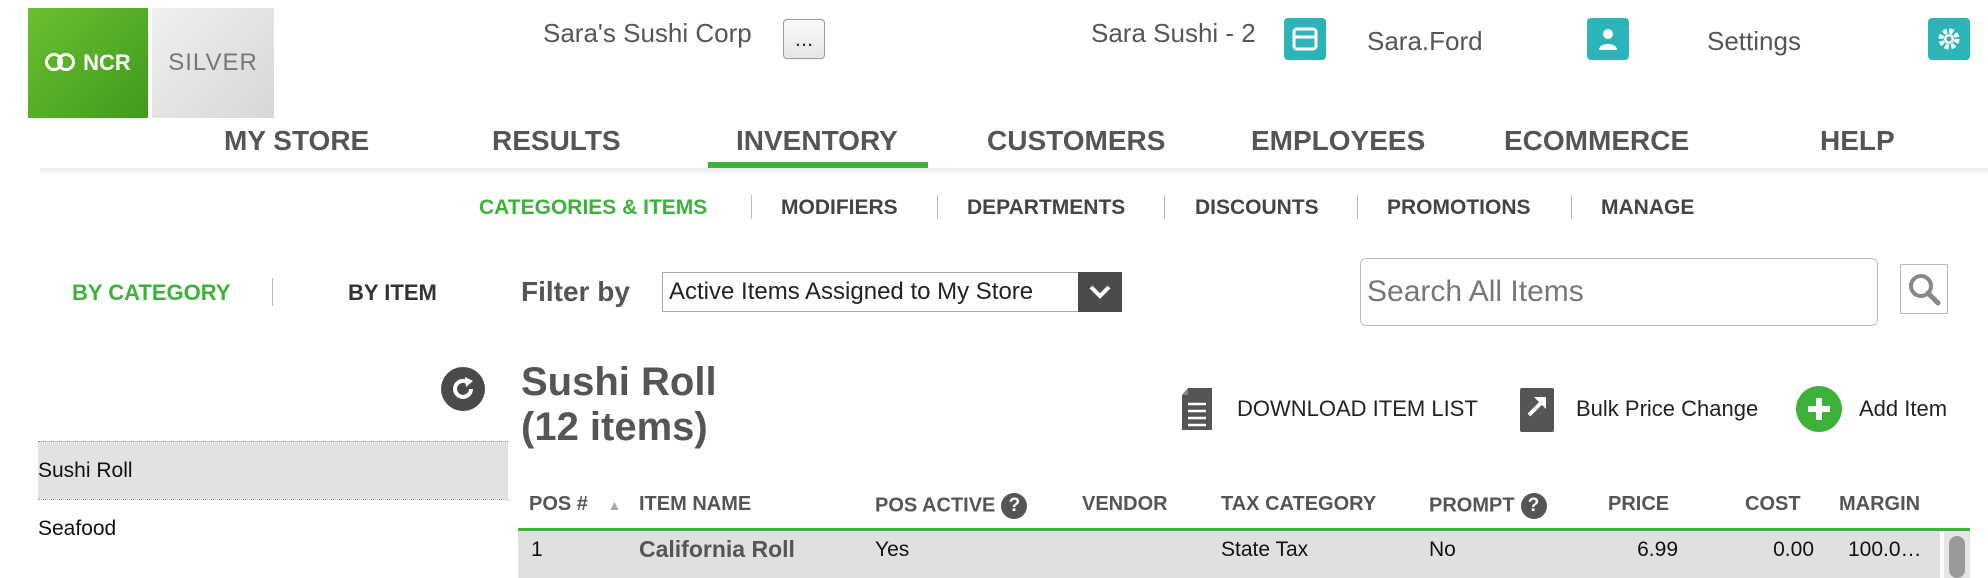 Image resolution: width=1988 pixels, height=578 pixels. I want to click on user-profile-button, so click(1608, 39).